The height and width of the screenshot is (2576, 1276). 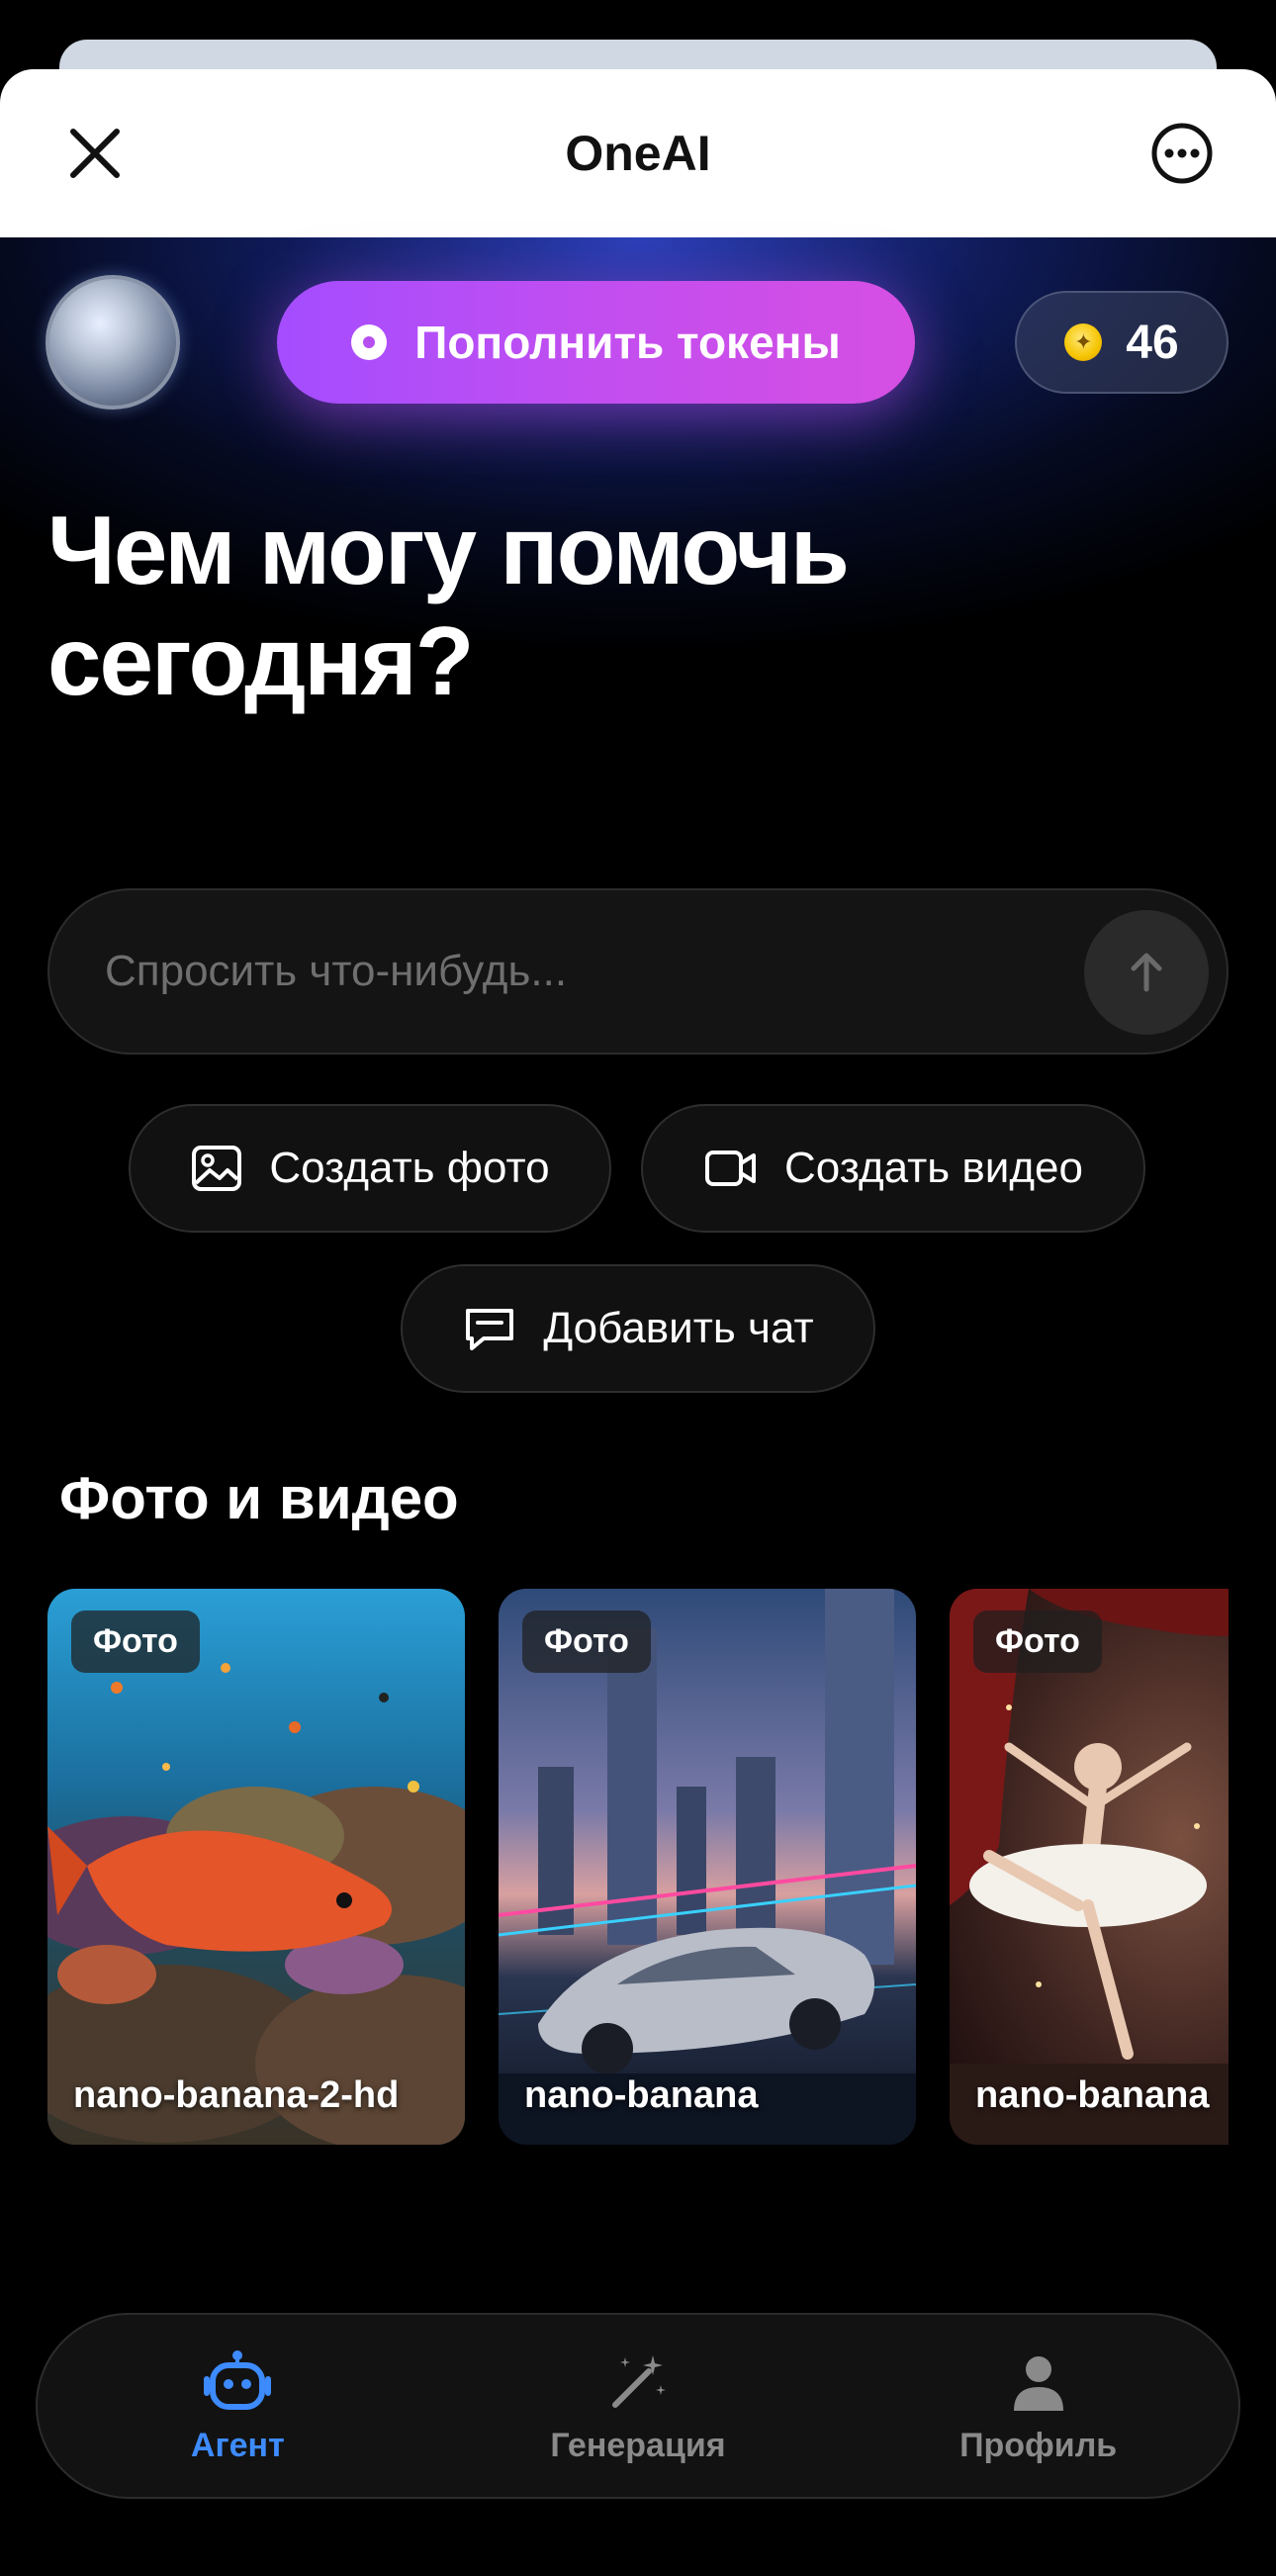 I want to click on media-card: Фото nano-banana-2-hd, so click(x=256, y=1867).